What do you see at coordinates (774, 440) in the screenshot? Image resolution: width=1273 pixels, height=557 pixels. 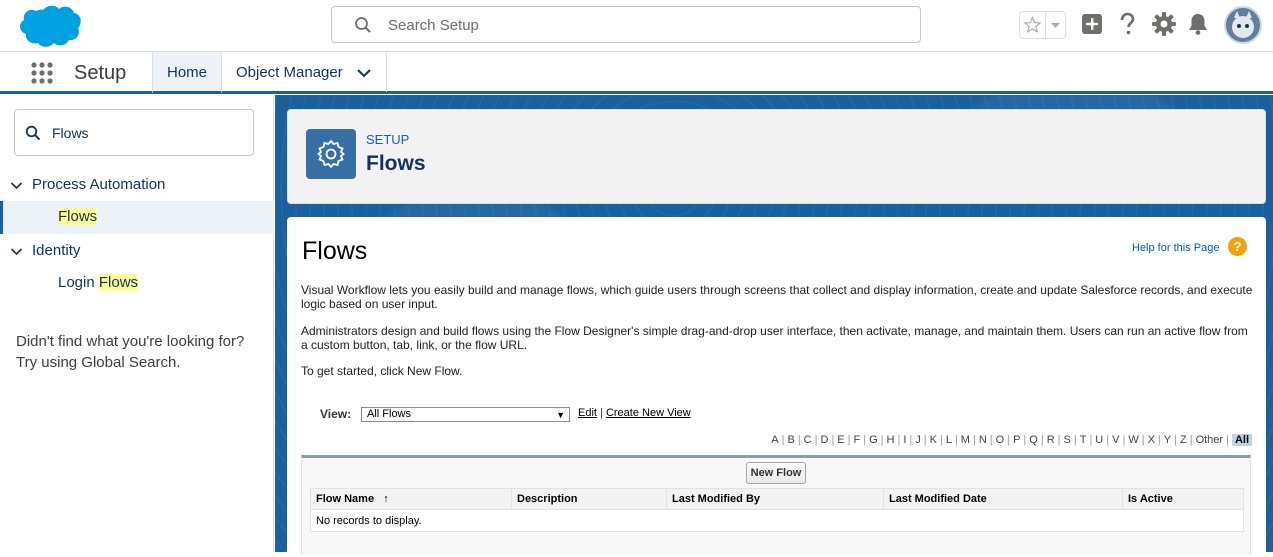 I see `alpha-filter-a: A` at bounding box center [774, 440].